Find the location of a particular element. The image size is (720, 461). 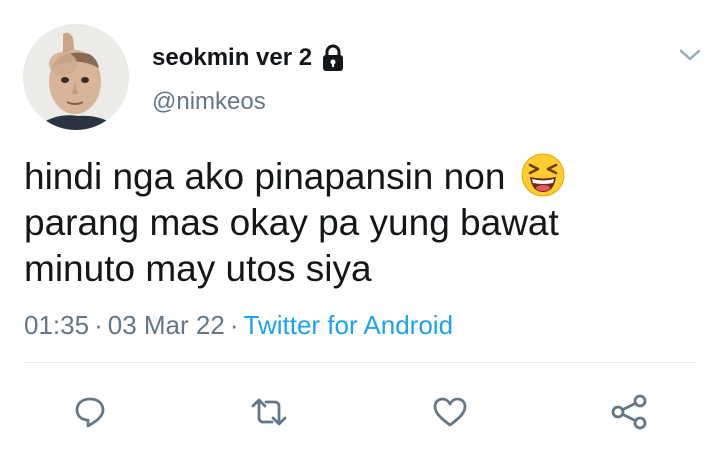

tweet-date: 03 Mar 22 is located at coordinates (166, 325).